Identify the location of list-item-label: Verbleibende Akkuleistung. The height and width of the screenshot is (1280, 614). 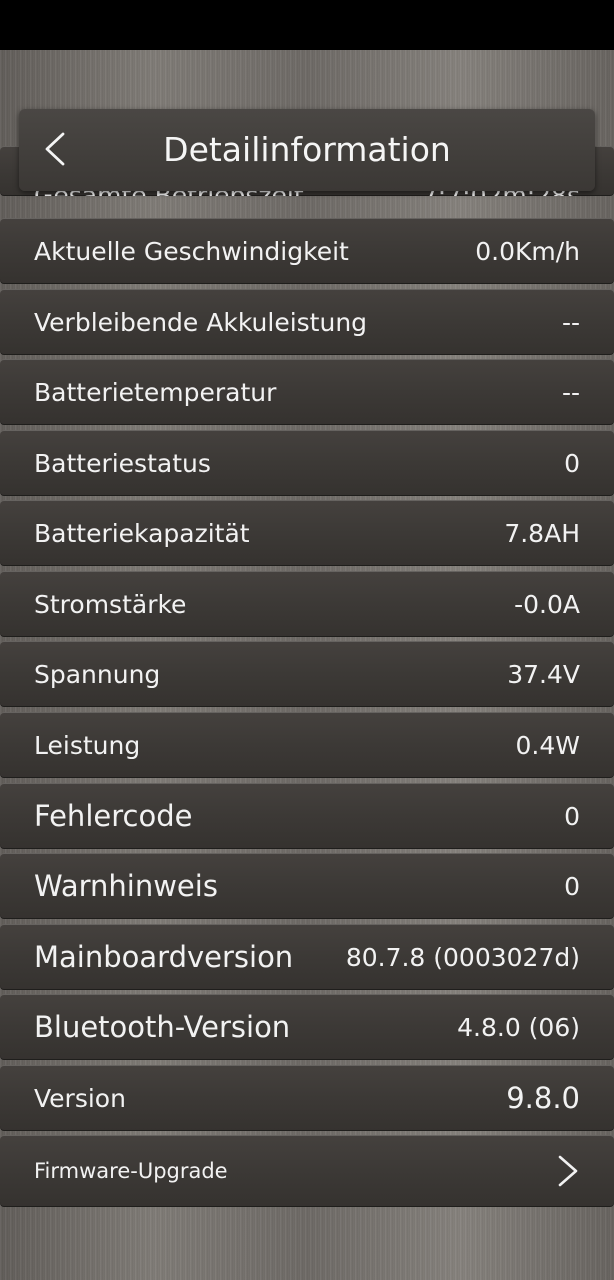
(201, 322).